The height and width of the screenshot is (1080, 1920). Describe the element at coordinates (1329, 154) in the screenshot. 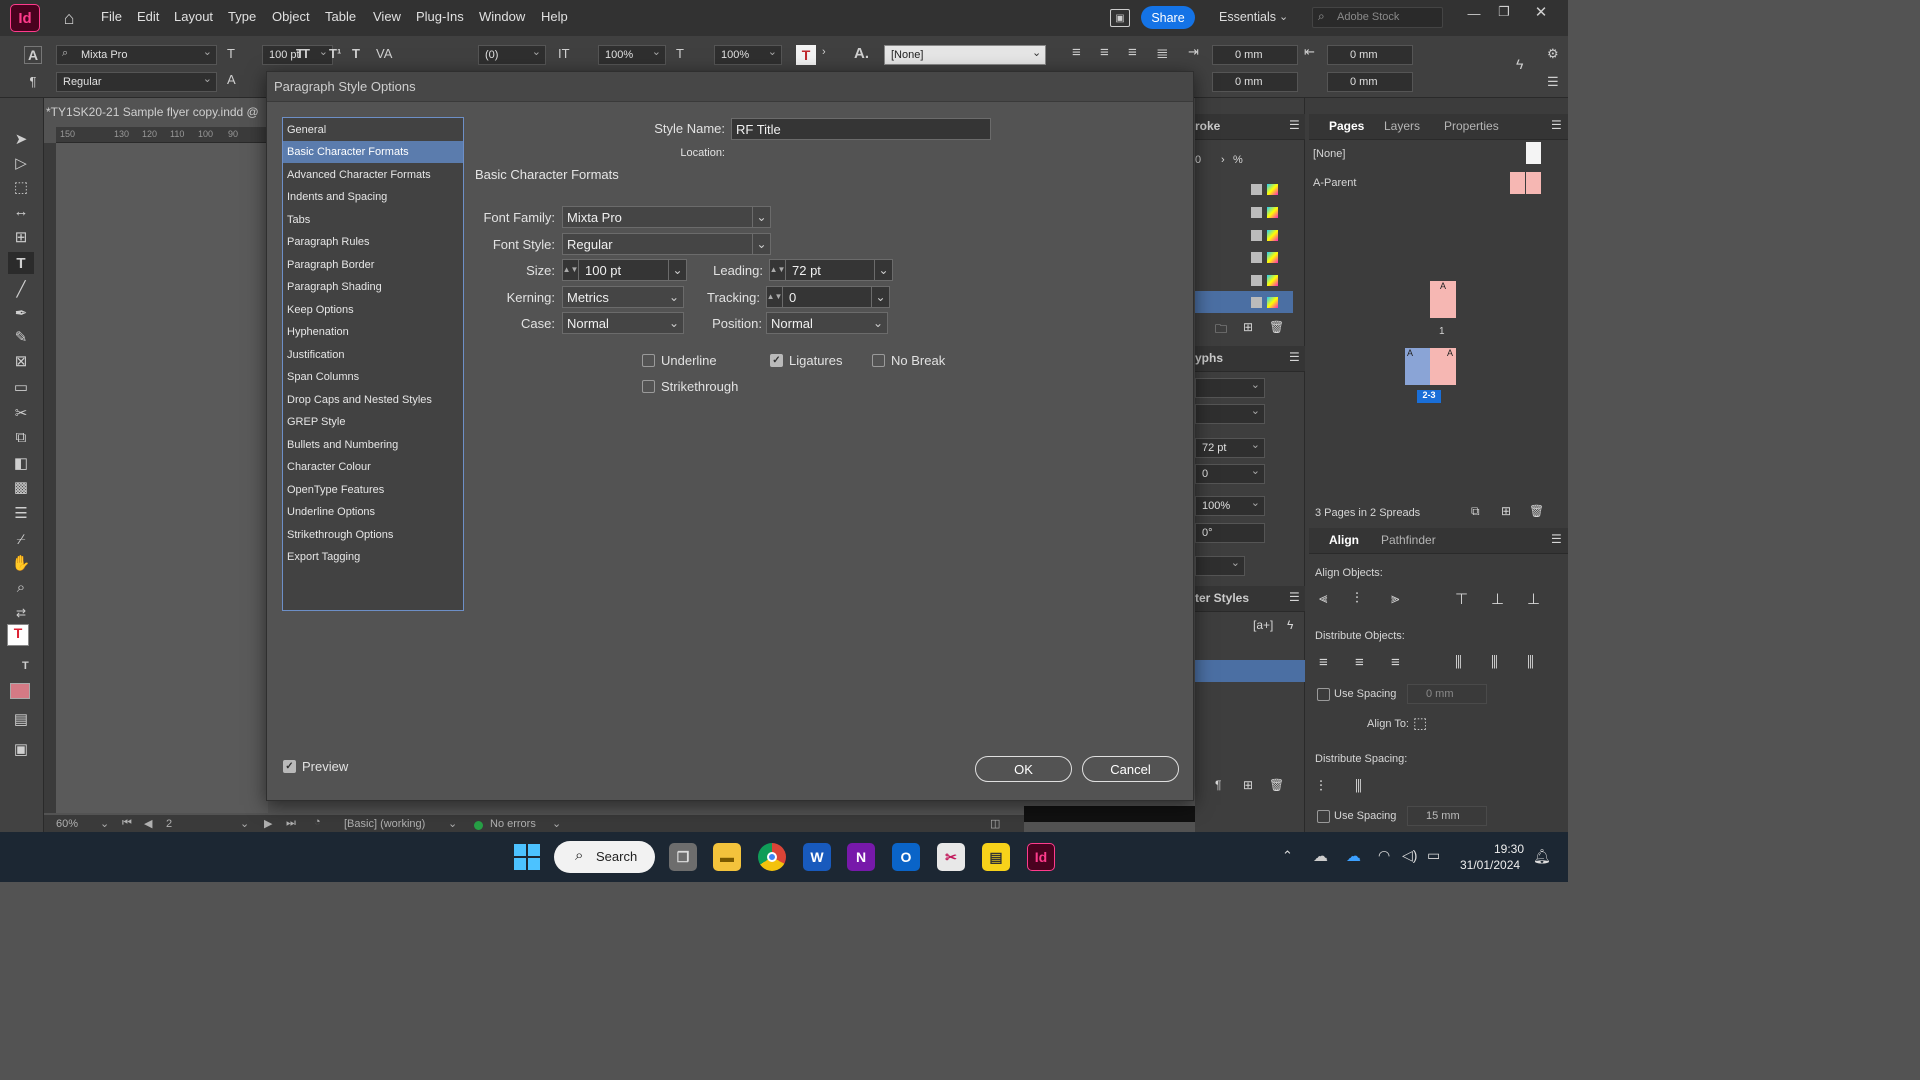

I see `none-master-label: [None]` at that location.